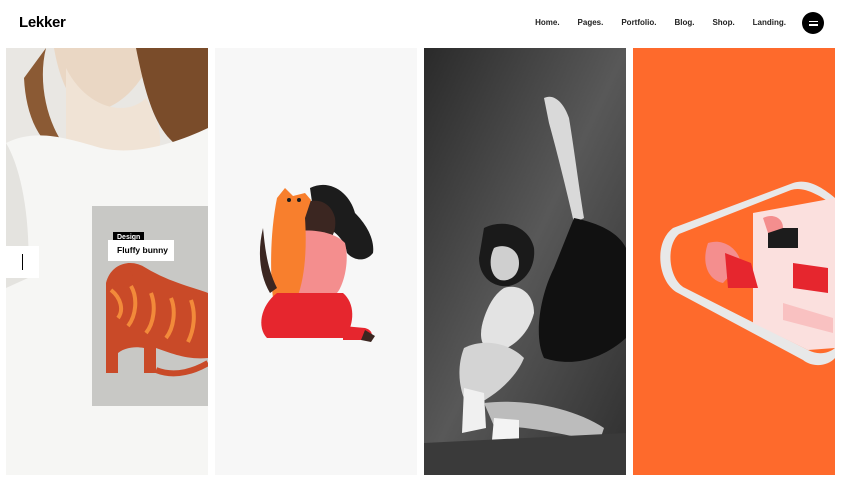 This screenshot has width=842, height=482. Describe the element at coordinates (141, 250) in the screenshot. I see `item-title-label: Fluffy bunny` at that location.